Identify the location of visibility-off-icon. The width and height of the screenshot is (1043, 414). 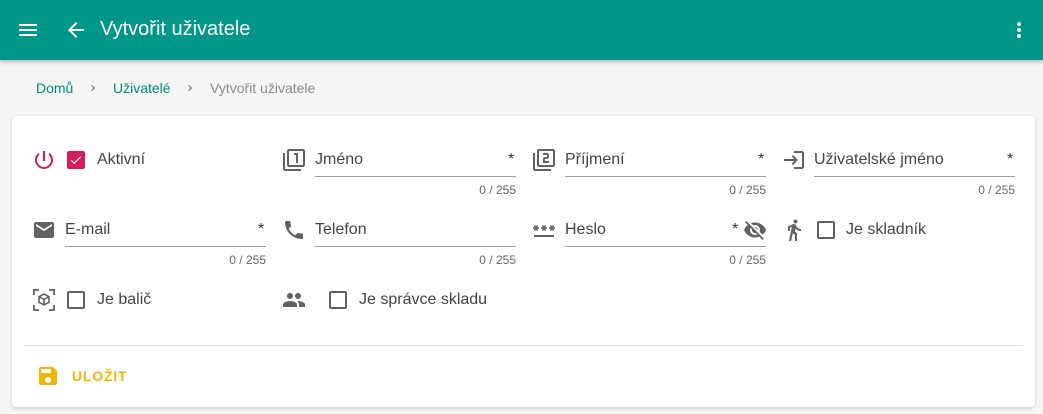
(755, 230).